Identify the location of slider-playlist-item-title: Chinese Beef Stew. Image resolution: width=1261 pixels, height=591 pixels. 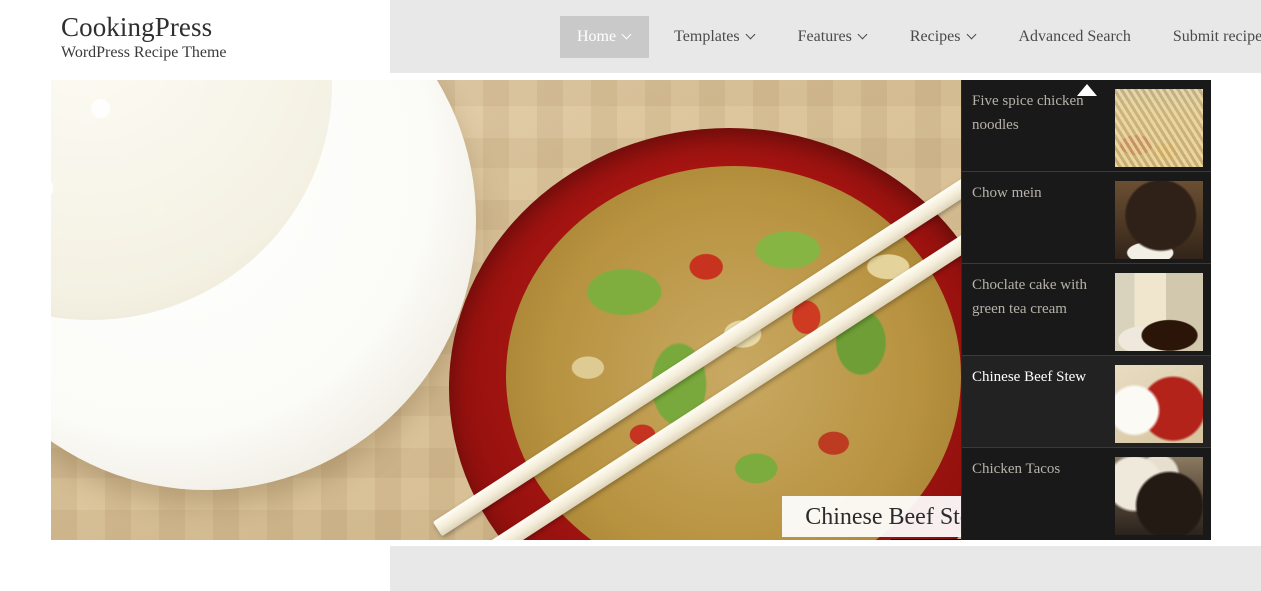
(1029, 377).